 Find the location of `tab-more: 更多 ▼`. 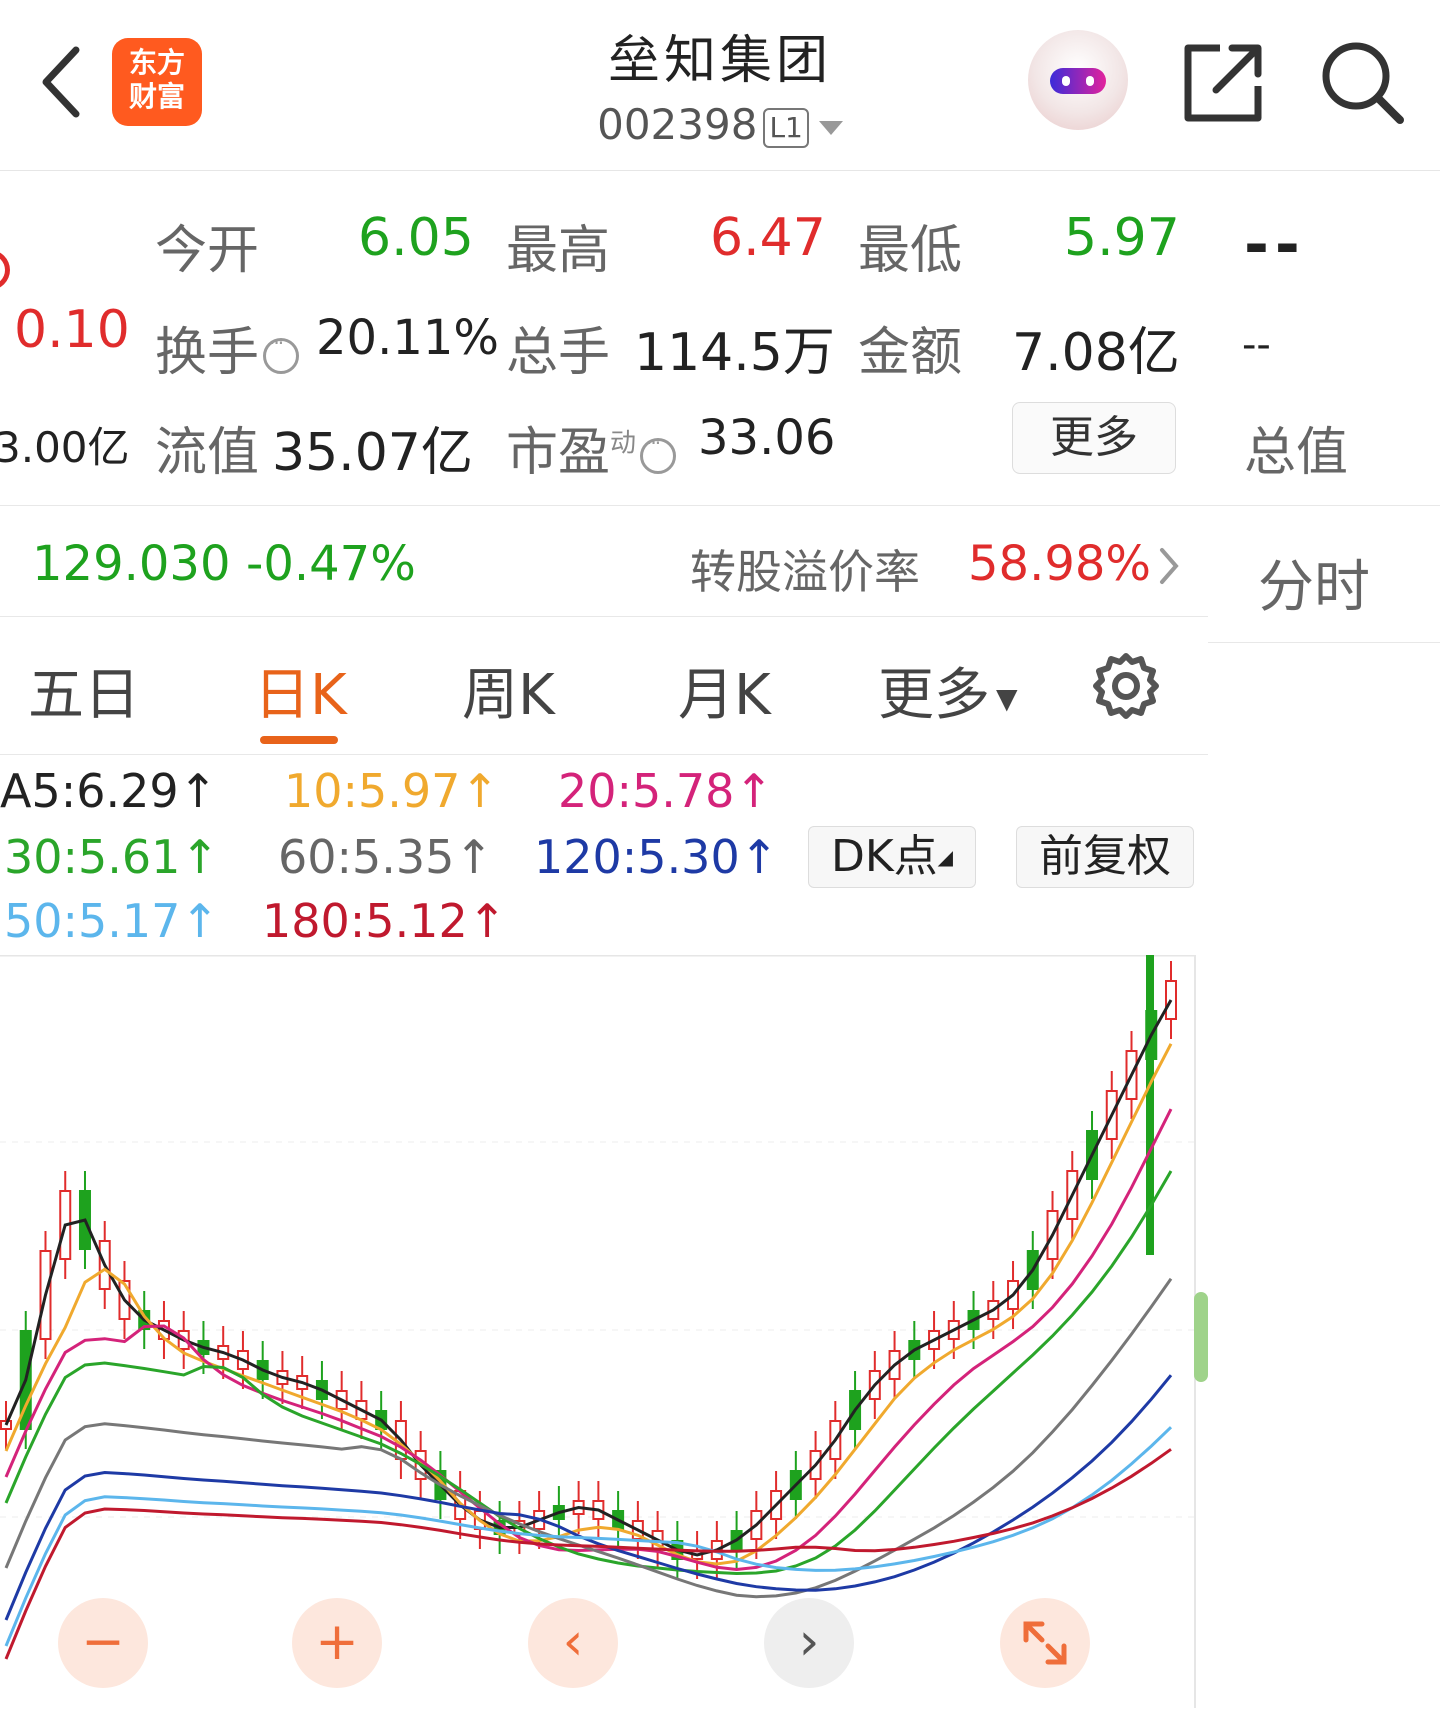

tab-more: 更多 ▼ is located at coordinates (948, 690).